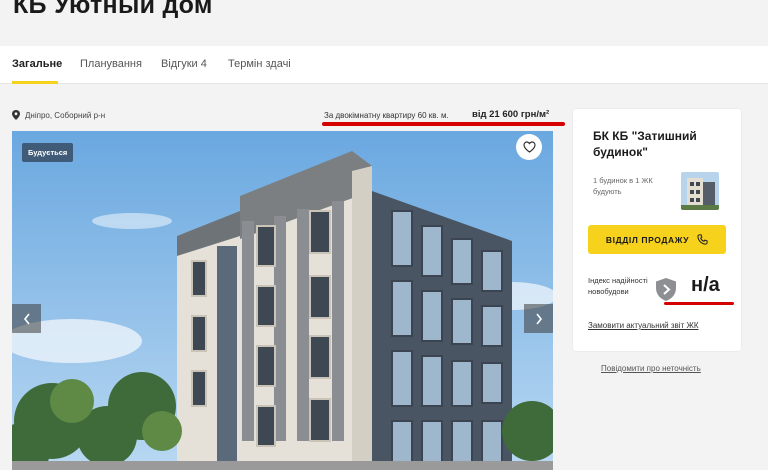 Image resolution: width=768 pixels, height=470 pixels. What do you see at coordinates (643, 325) in the screenshot?
I see `order-report-link: Замовити актуальний звіт ЖК` at bounding box center [643, 325].